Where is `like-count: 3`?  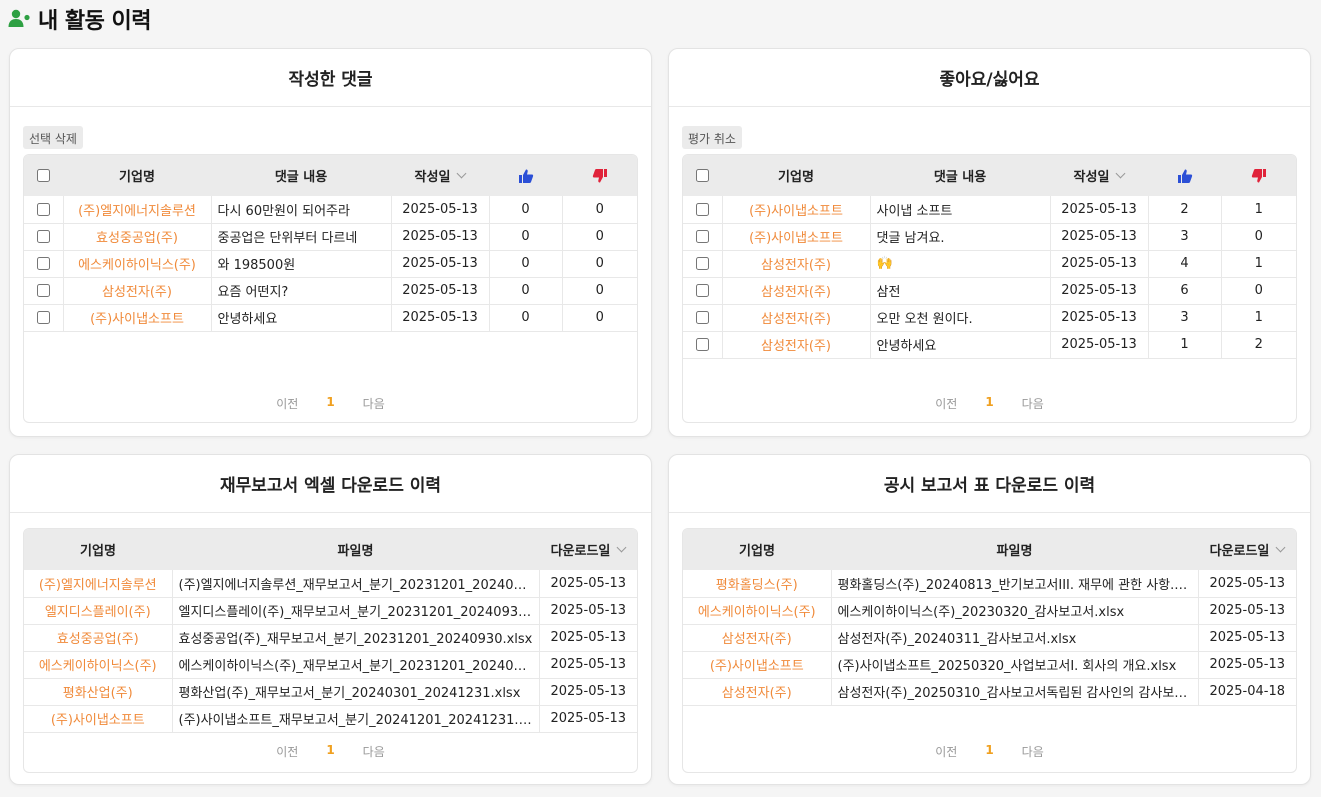
like-count: 3 is located at coordinates (1185, 237).